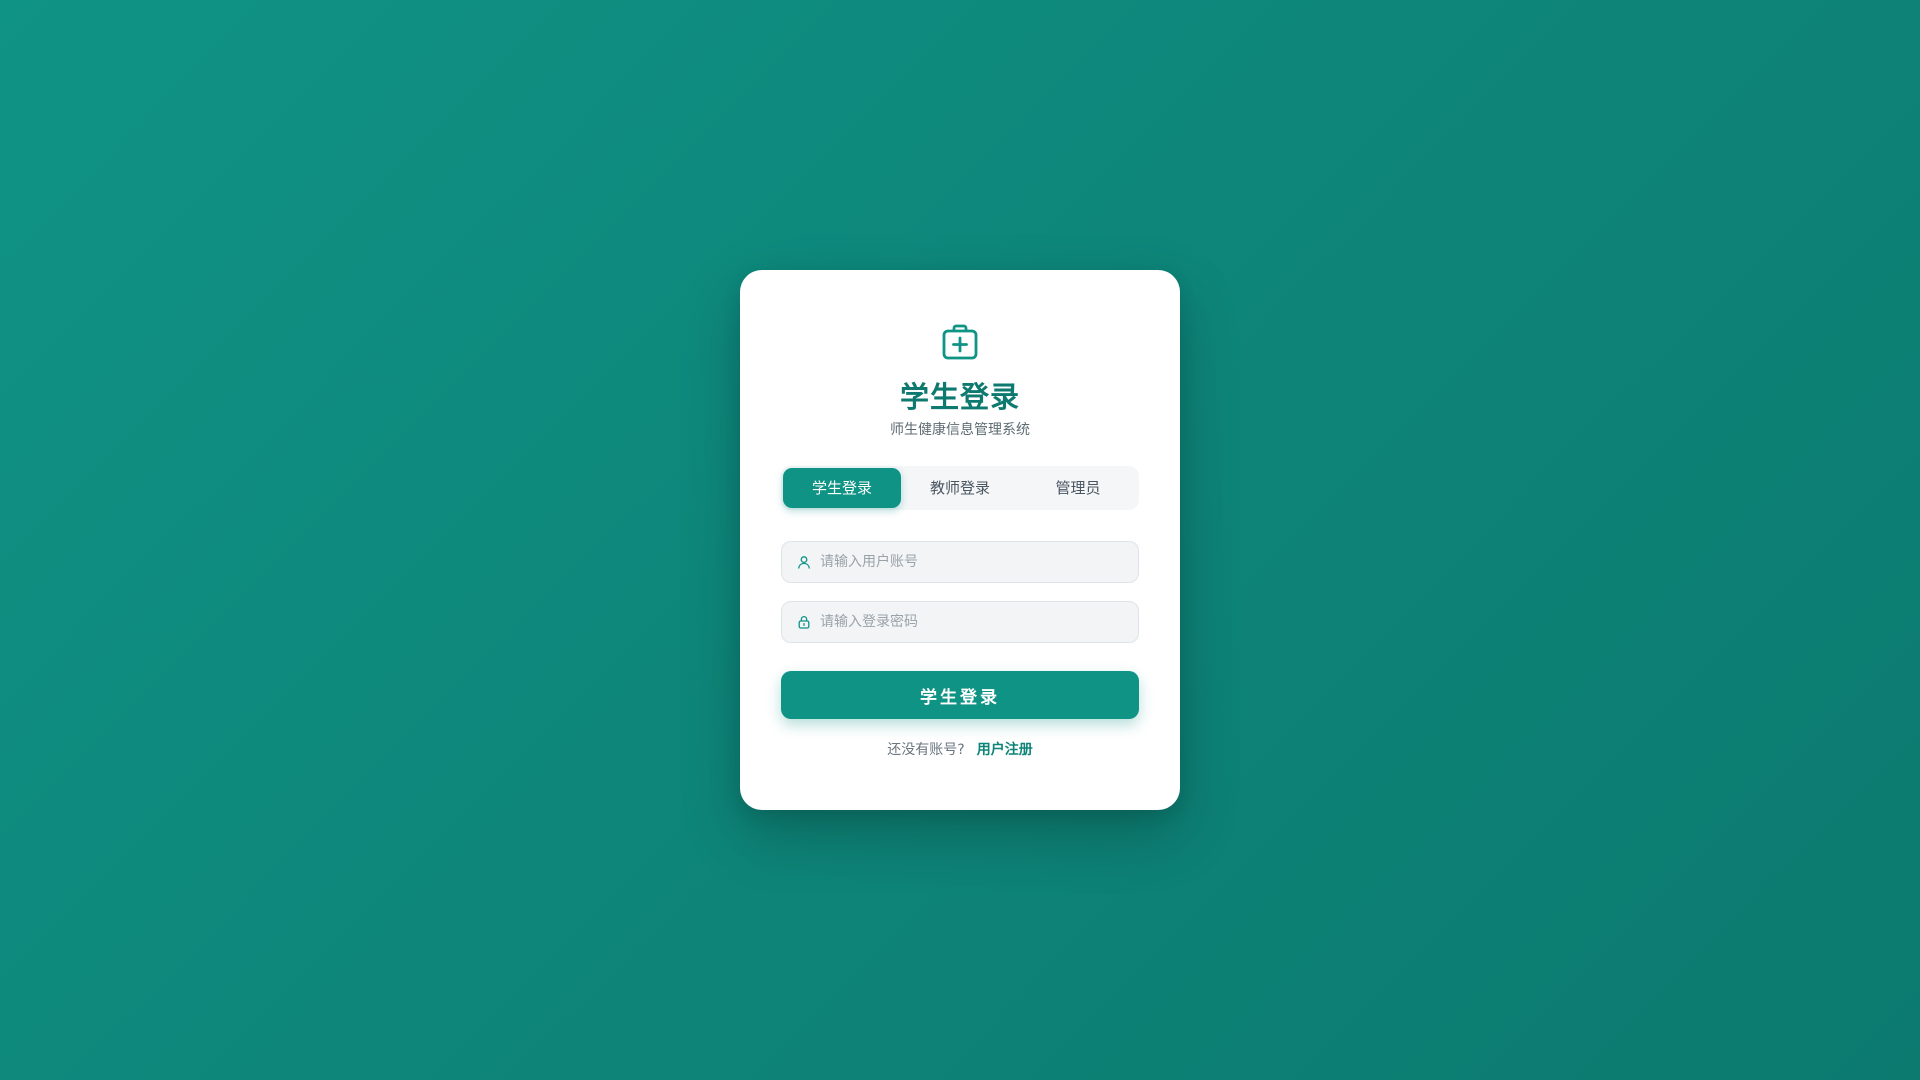 The image size is (1920, 1080). I want to click on lock-icon, so click(804, 622).